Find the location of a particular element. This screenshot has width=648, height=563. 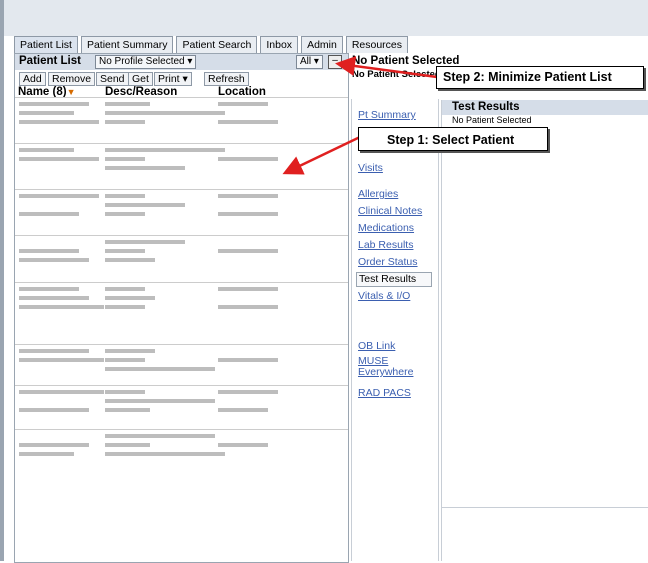

callout-step1: Step 1: Select Patient is located at coordinates (453, 139).